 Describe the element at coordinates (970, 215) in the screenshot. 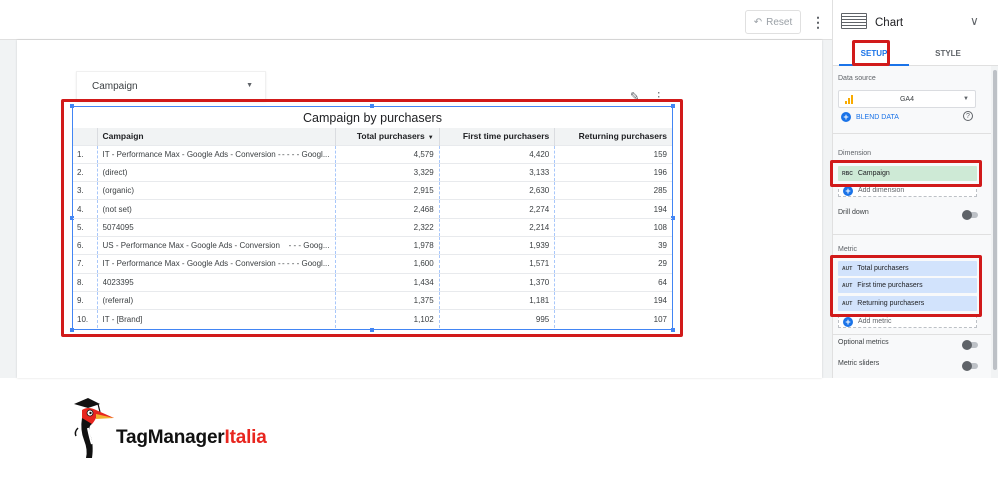

I see `drill-down-toggle` at that location.